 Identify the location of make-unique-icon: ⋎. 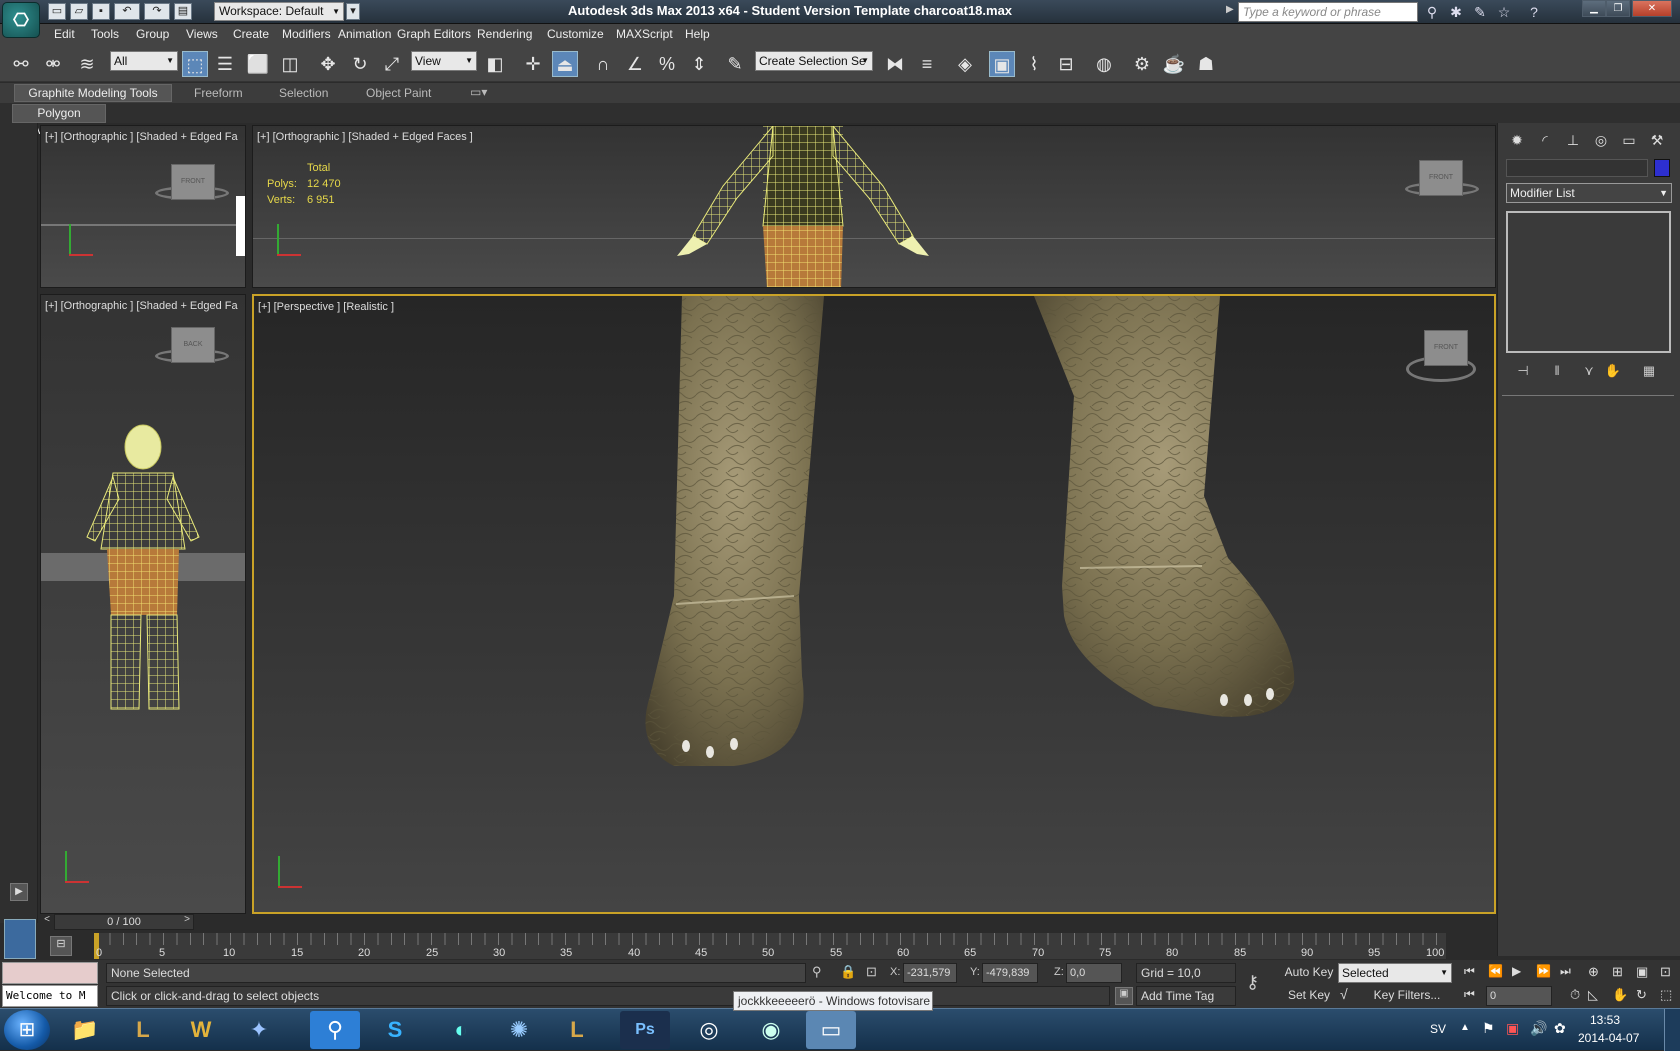
(1589, 372).